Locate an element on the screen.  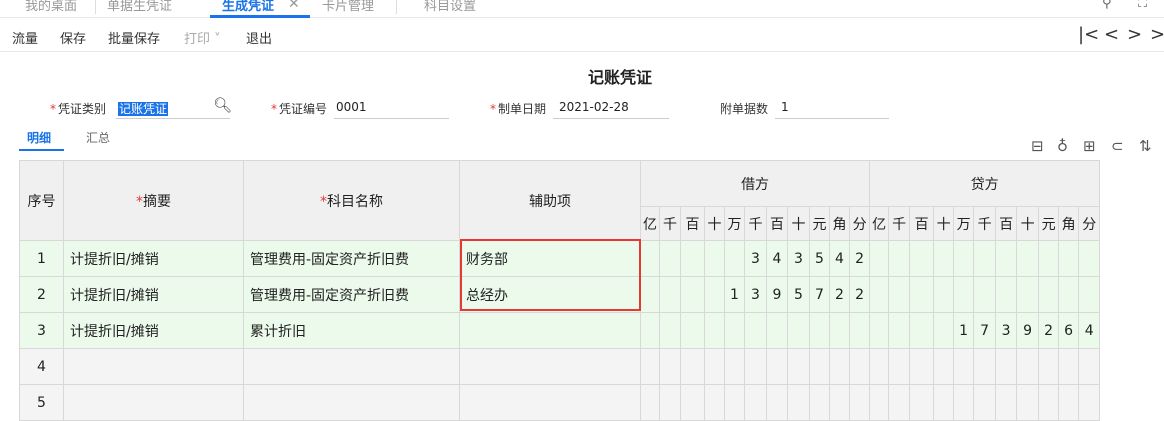
tab-card-management: 卡片管理 is located at coordinates (348, 9).